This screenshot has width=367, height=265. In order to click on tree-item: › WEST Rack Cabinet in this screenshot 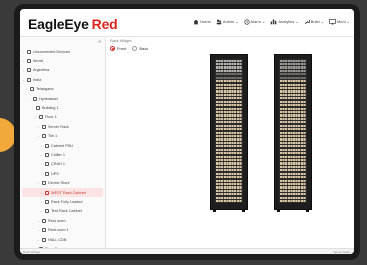, I will do `click(62, 192)`.